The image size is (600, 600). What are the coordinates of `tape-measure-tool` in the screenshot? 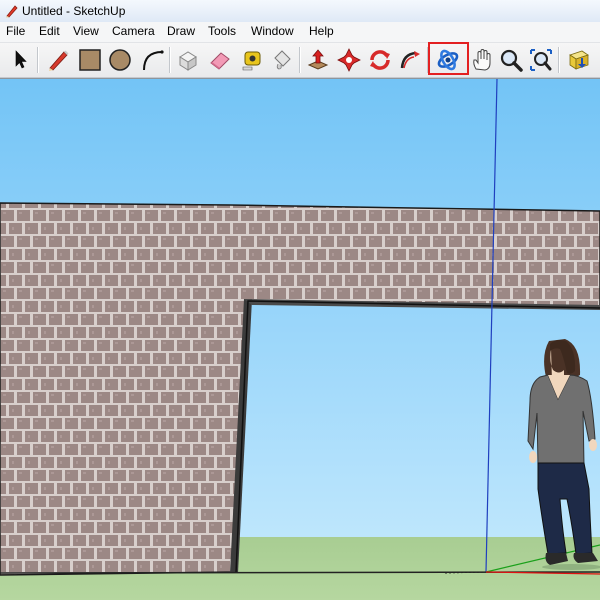 It's located at (252, 60).